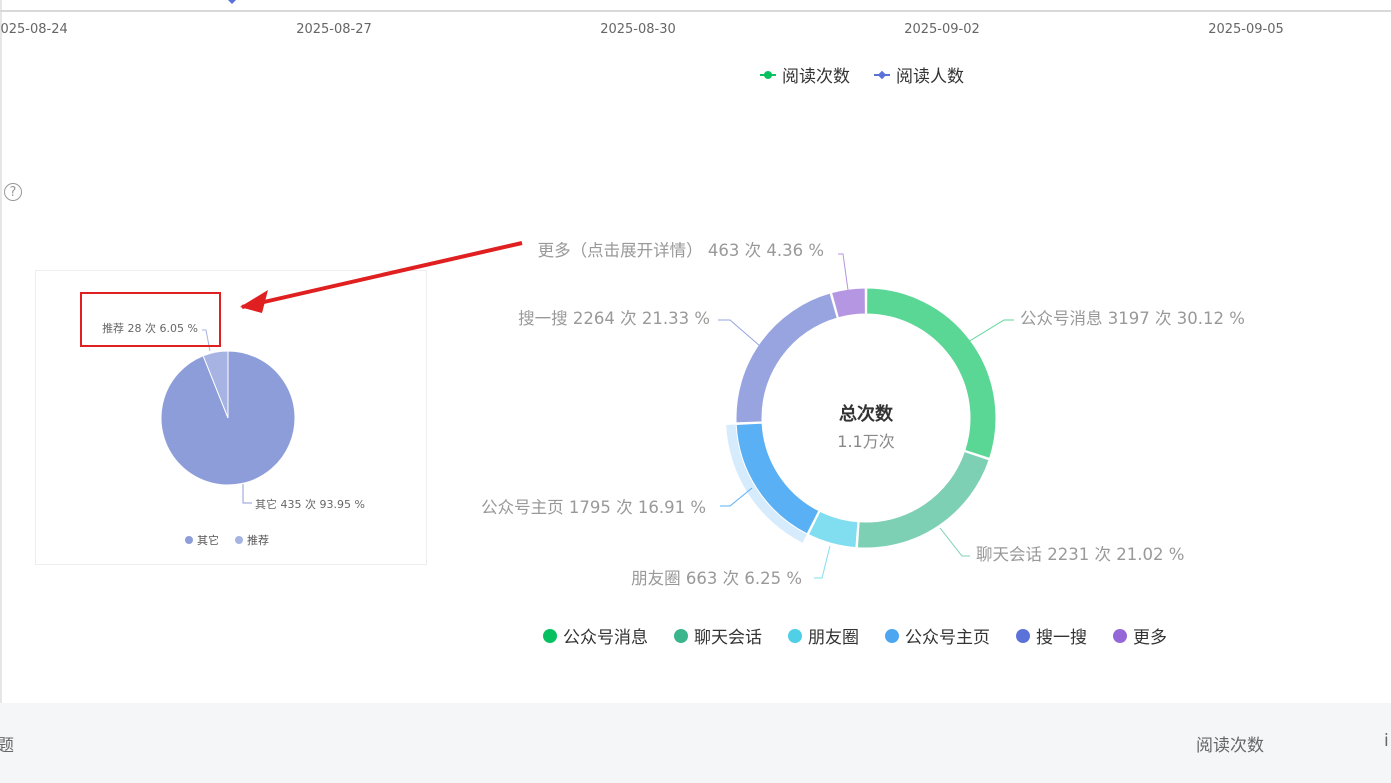  I want to click on donut-legend-item: 聊天会话, so click(718, 635).